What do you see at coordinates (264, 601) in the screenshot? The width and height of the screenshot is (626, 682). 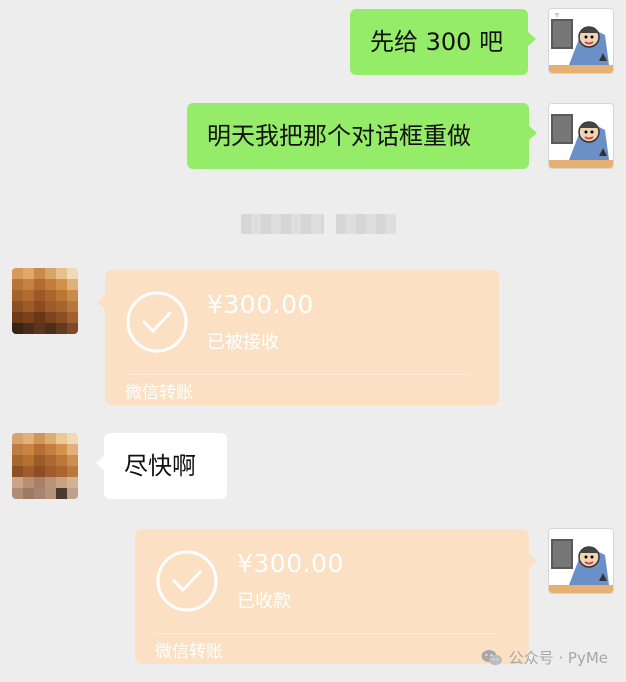 I see `transfer-status: 已收款` at bounding box center [264, 601].